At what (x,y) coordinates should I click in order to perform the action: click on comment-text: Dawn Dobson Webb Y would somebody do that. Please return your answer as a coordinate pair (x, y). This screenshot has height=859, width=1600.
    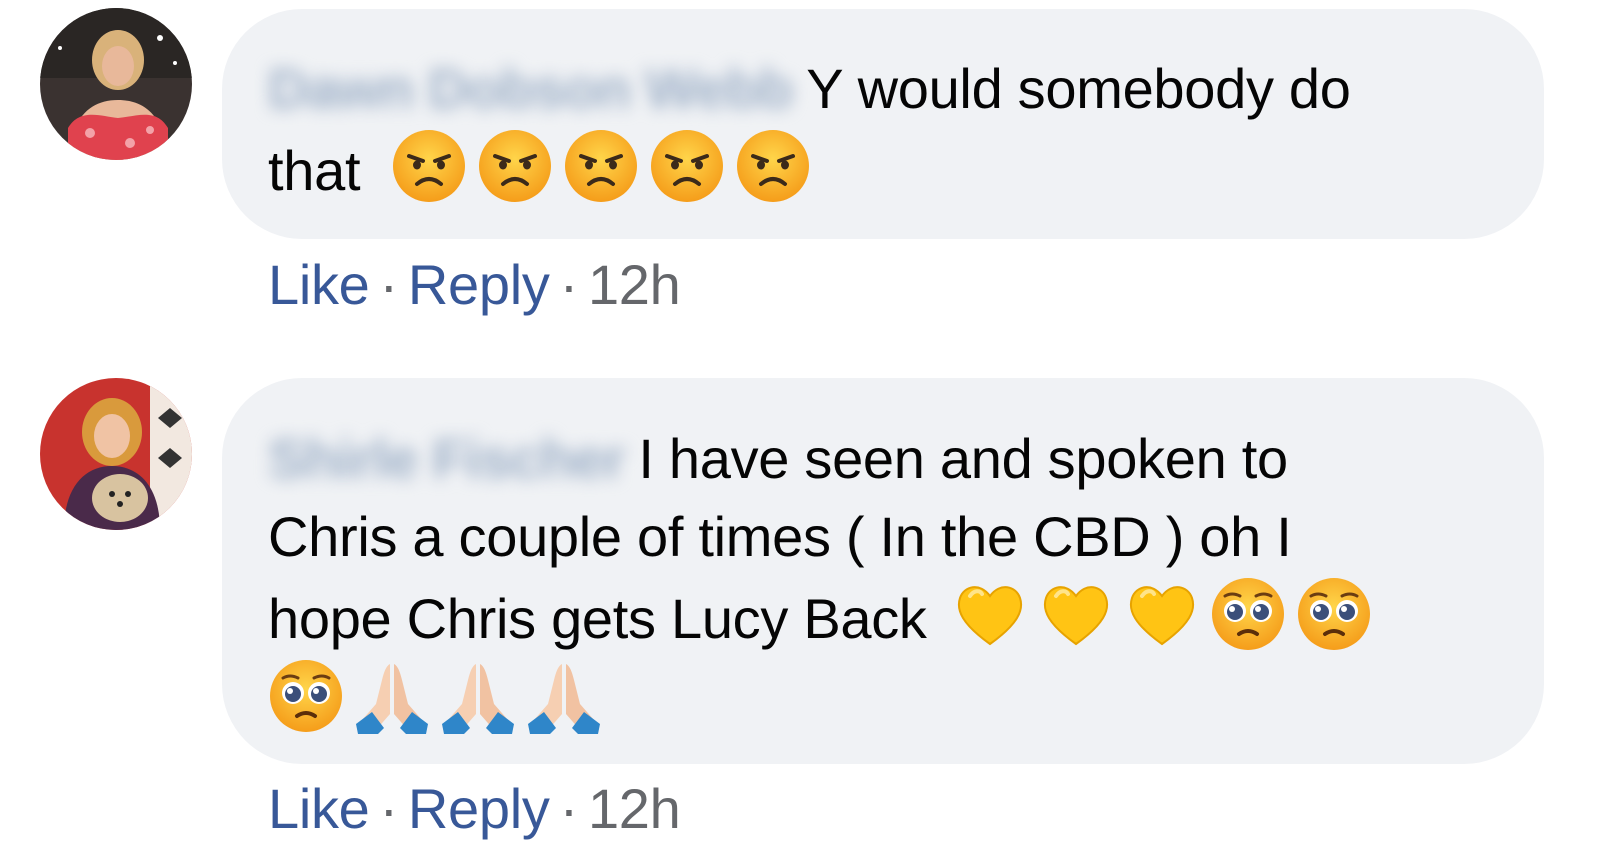
    Looking at the image, I should click on (883, 130).